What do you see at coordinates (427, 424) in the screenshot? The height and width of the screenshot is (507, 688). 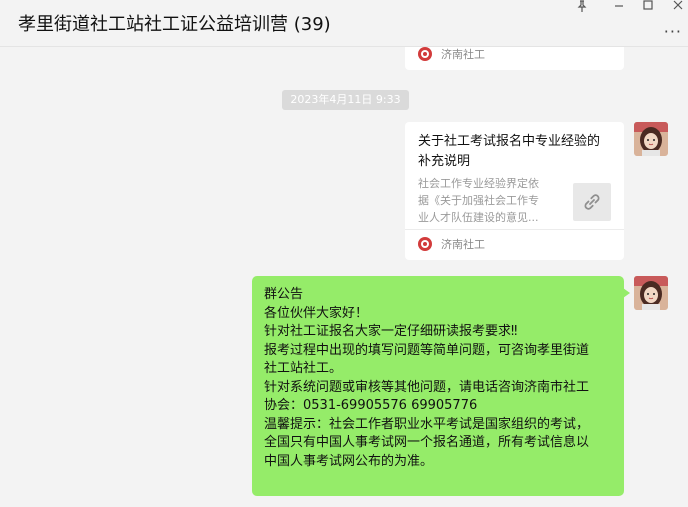 I see `notice-line: 温馨提示：社会工作者职业水平考试是国家组织的考试，` at bounding box center [427, 424].